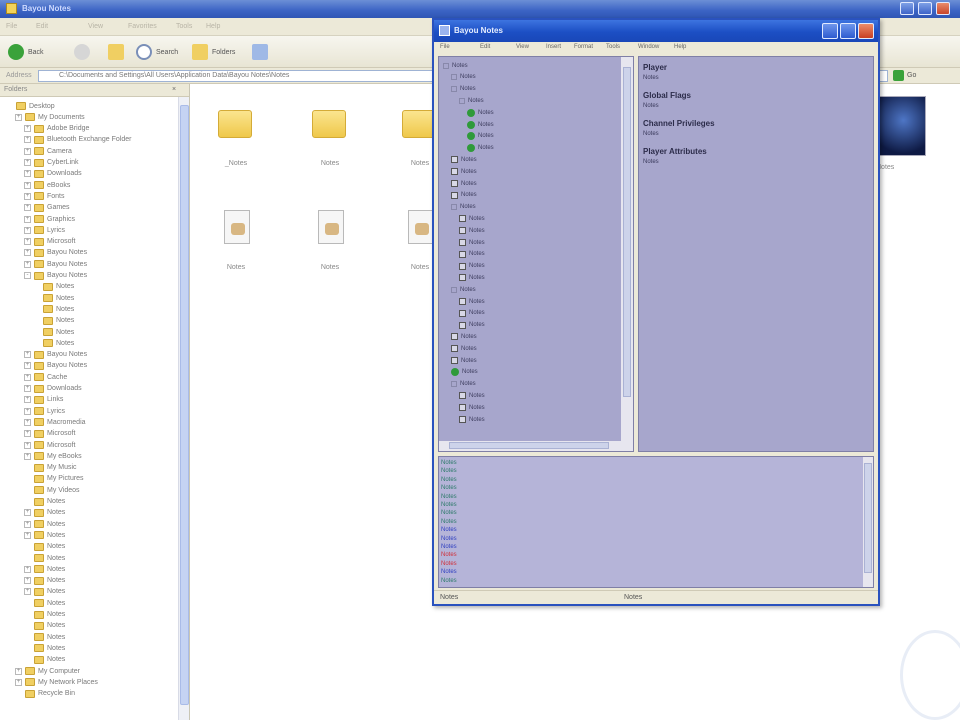 The width and height of the screenshot is (960, 720). What do you see at coordinates (656, 31) in the screenshot?
I see `app-title-bar: Bayou Notes` at bounding box center [656, 31].